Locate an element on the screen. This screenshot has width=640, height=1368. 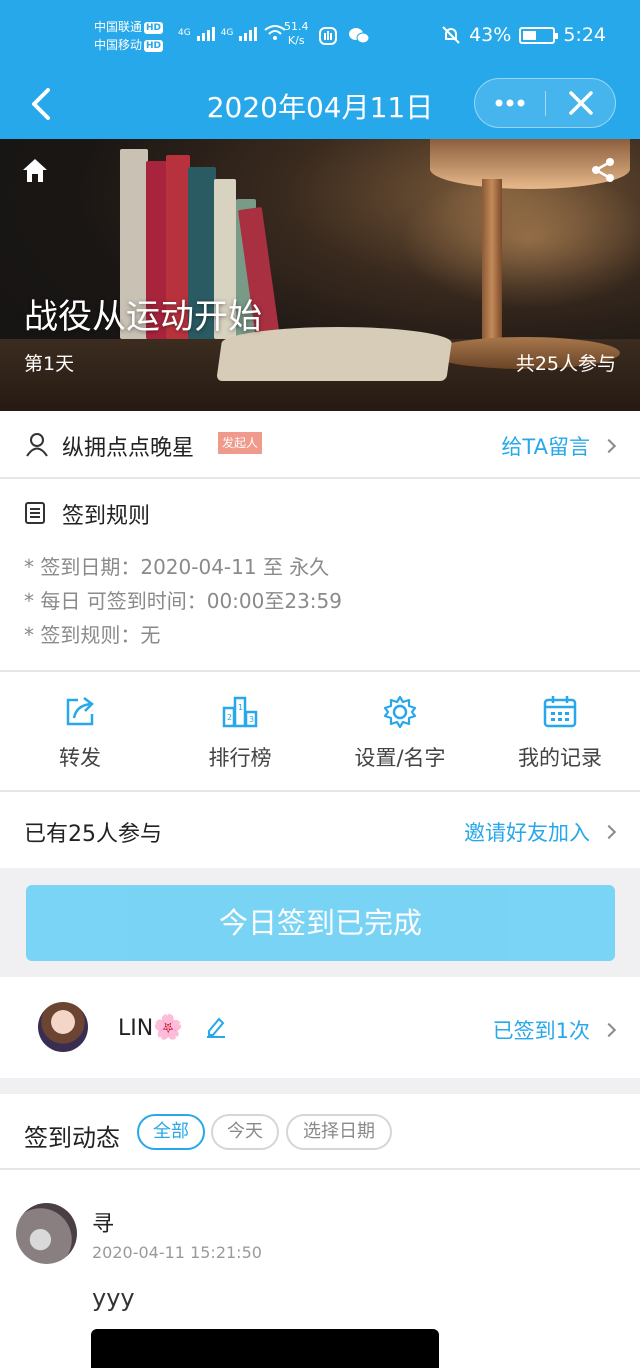
back-button is located at coordinates (44, 104).